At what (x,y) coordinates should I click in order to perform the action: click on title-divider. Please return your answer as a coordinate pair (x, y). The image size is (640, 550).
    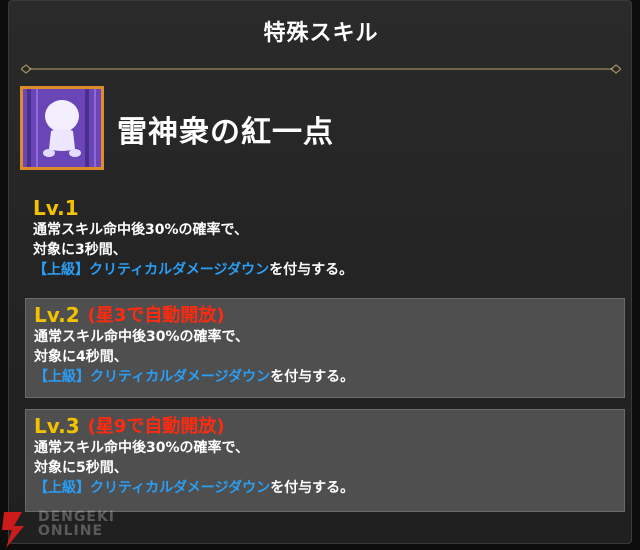
    Looking at the image, I should click on (321, 69).